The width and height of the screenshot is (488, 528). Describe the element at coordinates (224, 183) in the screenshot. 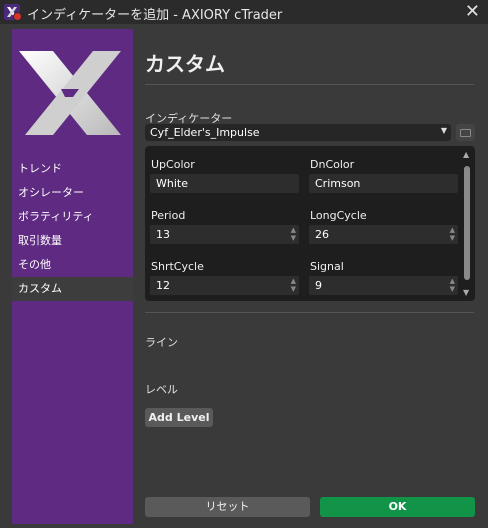

I see `param-field-upcolor: White` at that location.